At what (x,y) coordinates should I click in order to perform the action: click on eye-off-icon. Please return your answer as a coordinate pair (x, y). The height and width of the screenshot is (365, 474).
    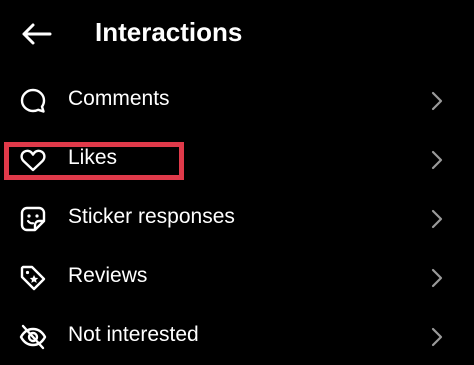
    Looking at the image, I should click on (33, 337).